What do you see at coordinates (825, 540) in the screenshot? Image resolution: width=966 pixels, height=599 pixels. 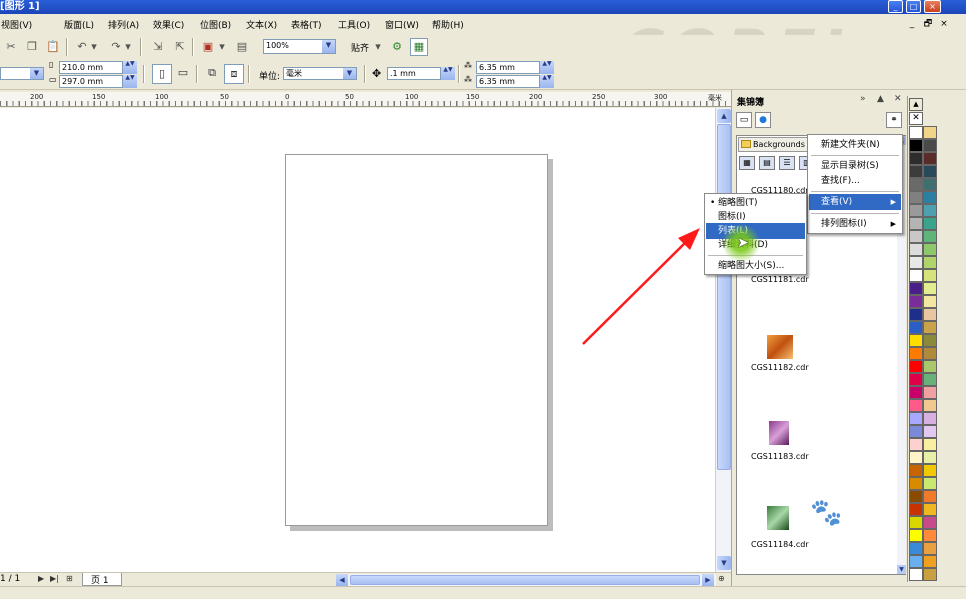 I see `watermark: 🐾` at bounding box center [825, 540].